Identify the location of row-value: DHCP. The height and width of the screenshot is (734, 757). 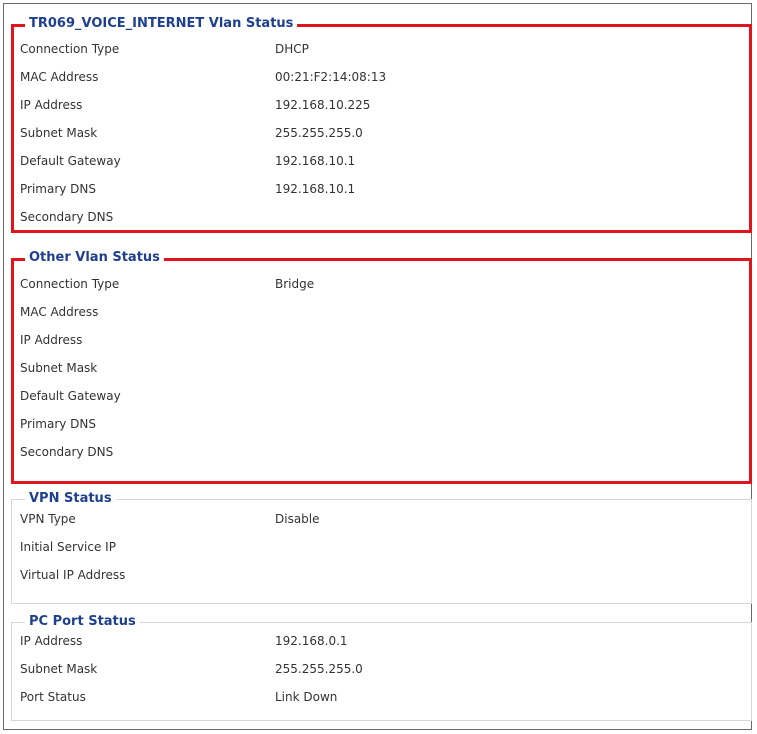
(292, 49).